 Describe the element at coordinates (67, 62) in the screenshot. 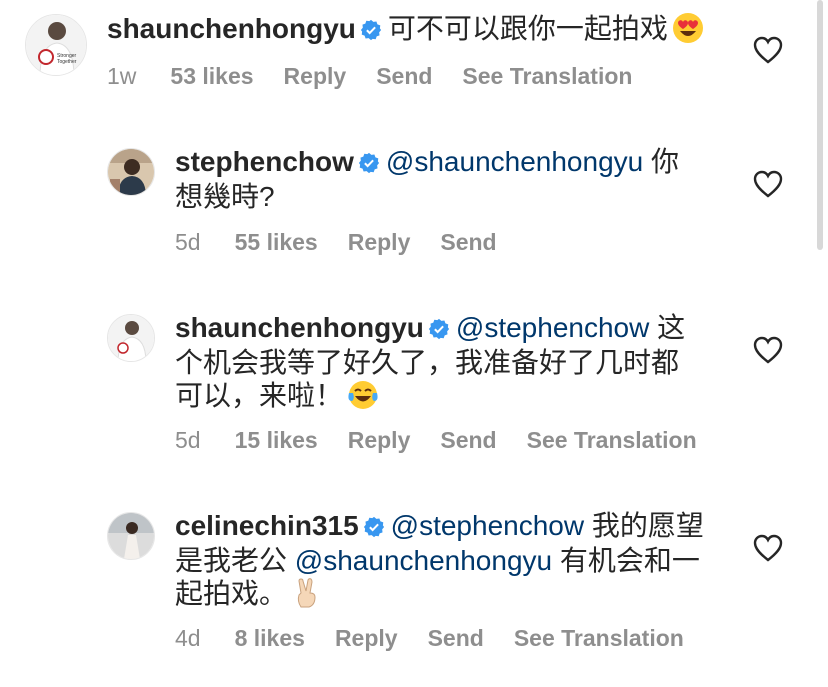

I see `avatar-text-together: Together` at that location.